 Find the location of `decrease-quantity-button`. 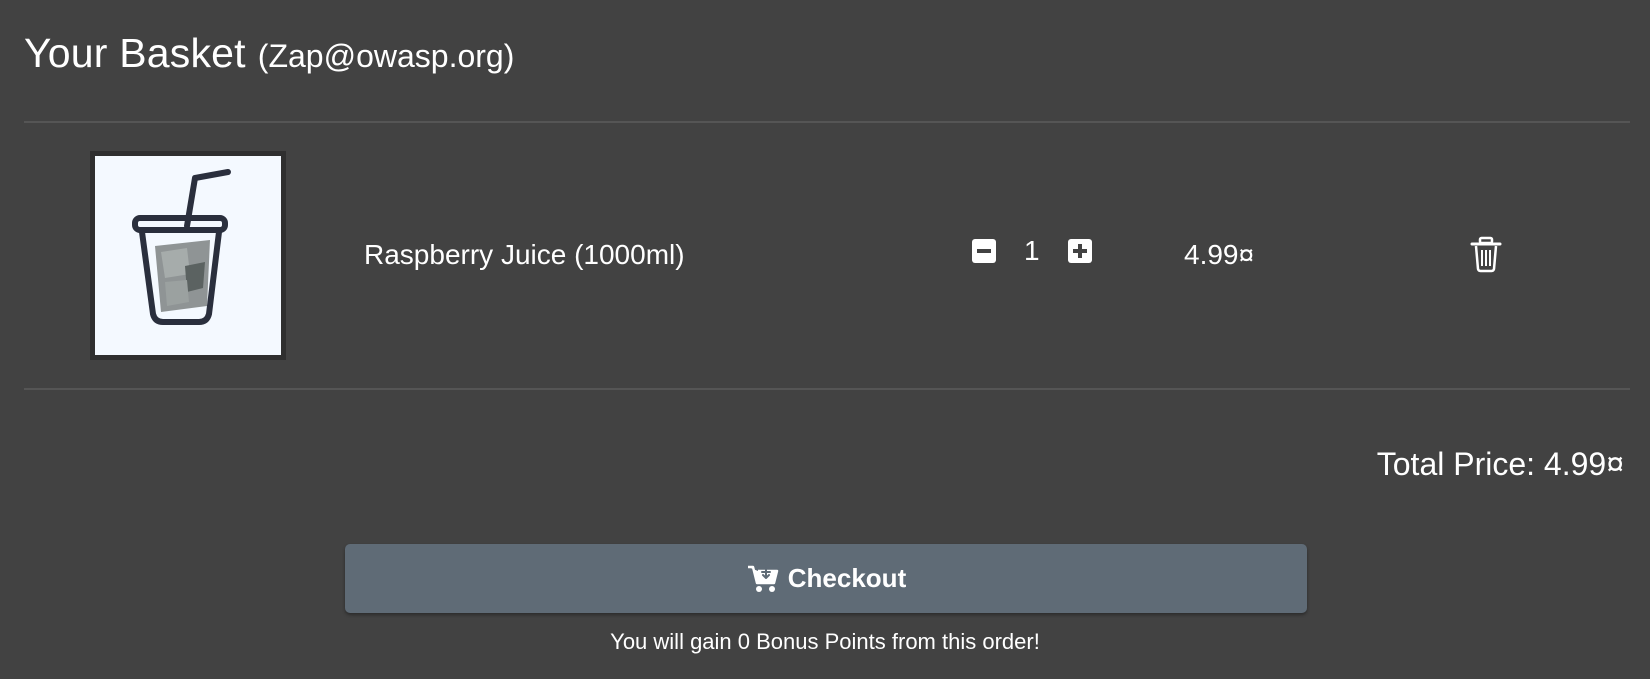

decrease-quantity-button is located at coordinates (984, 251).